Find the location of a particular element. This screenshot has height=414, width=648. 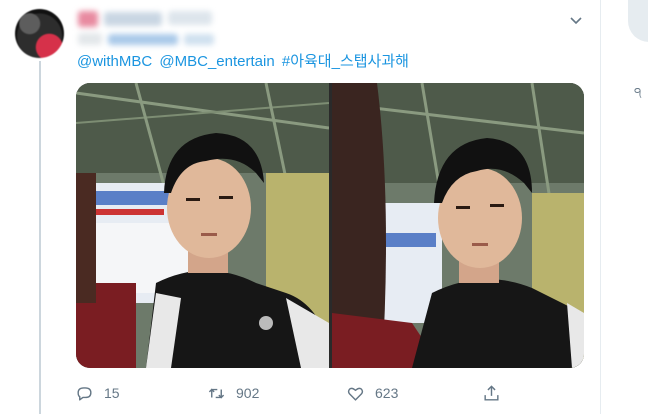

tweet-text: @withMBC @MBC_entertain #아육대_스탭사과해 is located at coordinates (244, 62).